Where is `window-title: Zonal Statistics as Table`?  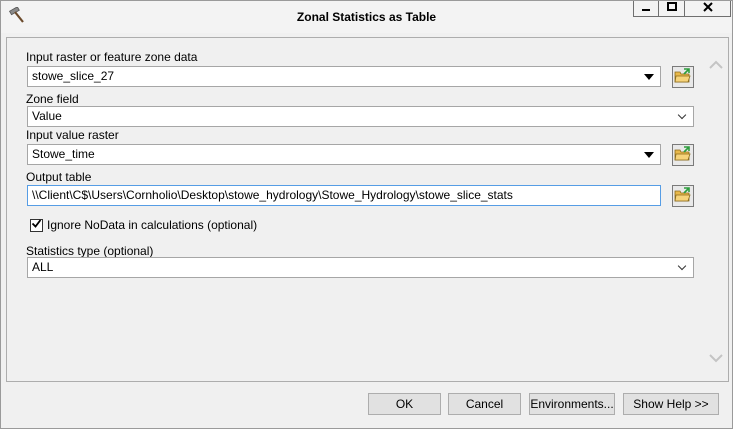 window-title: Zonal Statistics as Table is located at coordinates (366, 17).